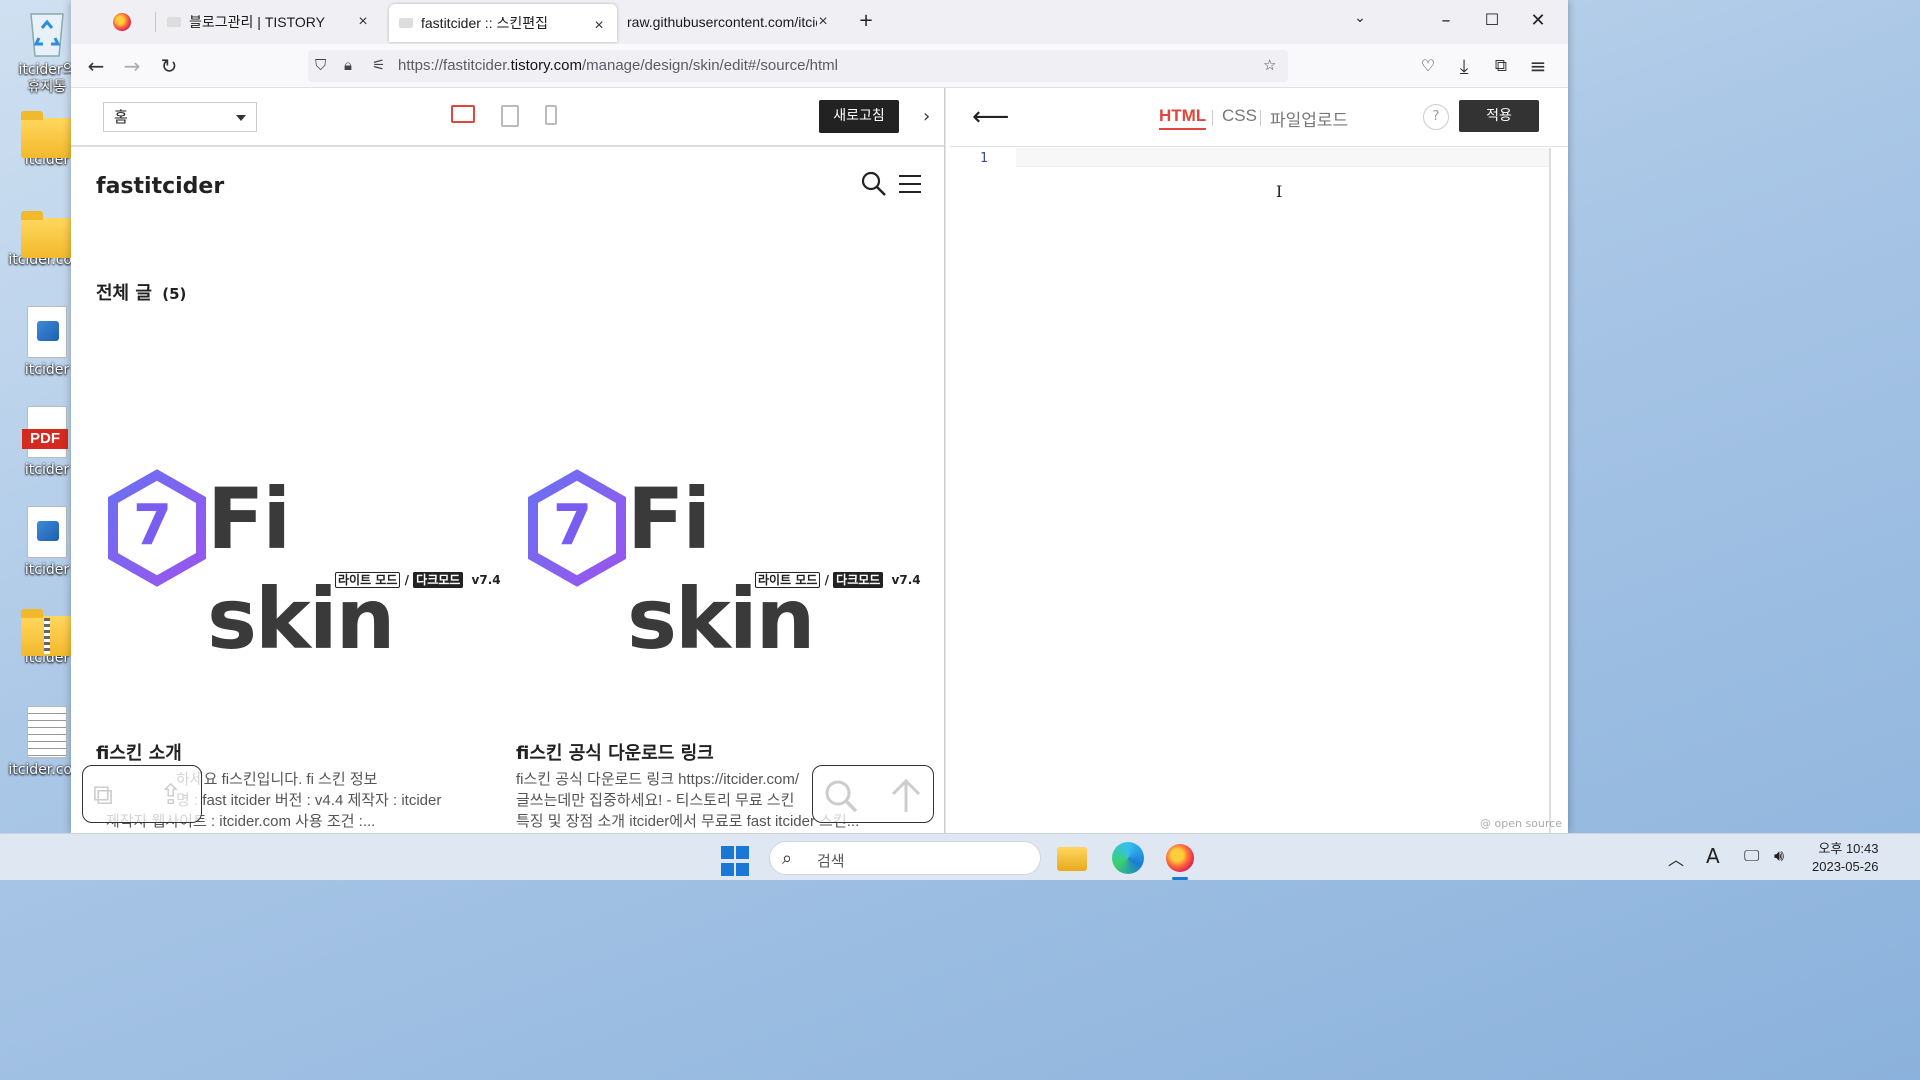 The width and height of the screenshot is (1920, 1080). I want to click on start-windows-icon, so click(737, 862).